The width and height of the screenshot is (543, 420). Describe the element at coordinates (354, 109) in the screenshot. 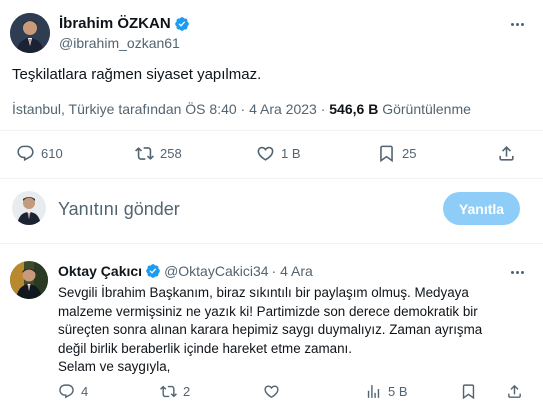

I see `tweet-views-count: 546,6 B` at that location.